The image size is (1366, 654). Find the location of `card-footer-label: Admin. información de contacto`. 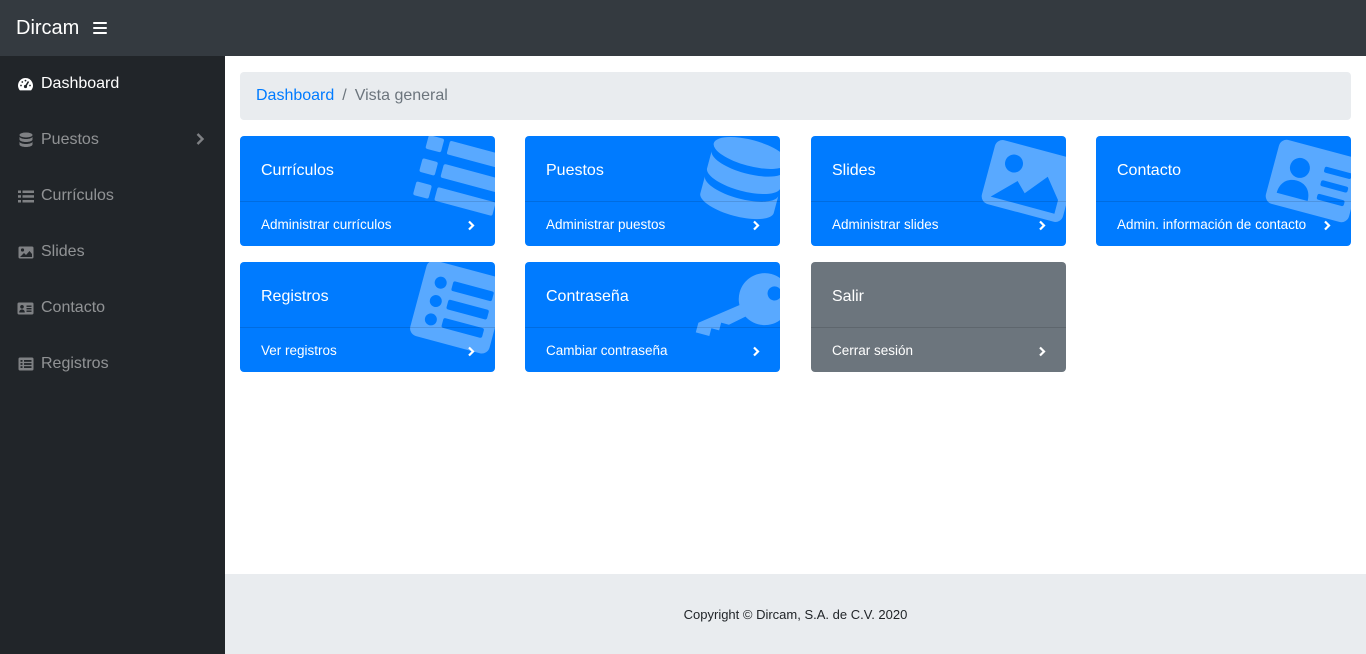

card-footer-label: Admin. información de contacto is located at coordinates (1212, 224).